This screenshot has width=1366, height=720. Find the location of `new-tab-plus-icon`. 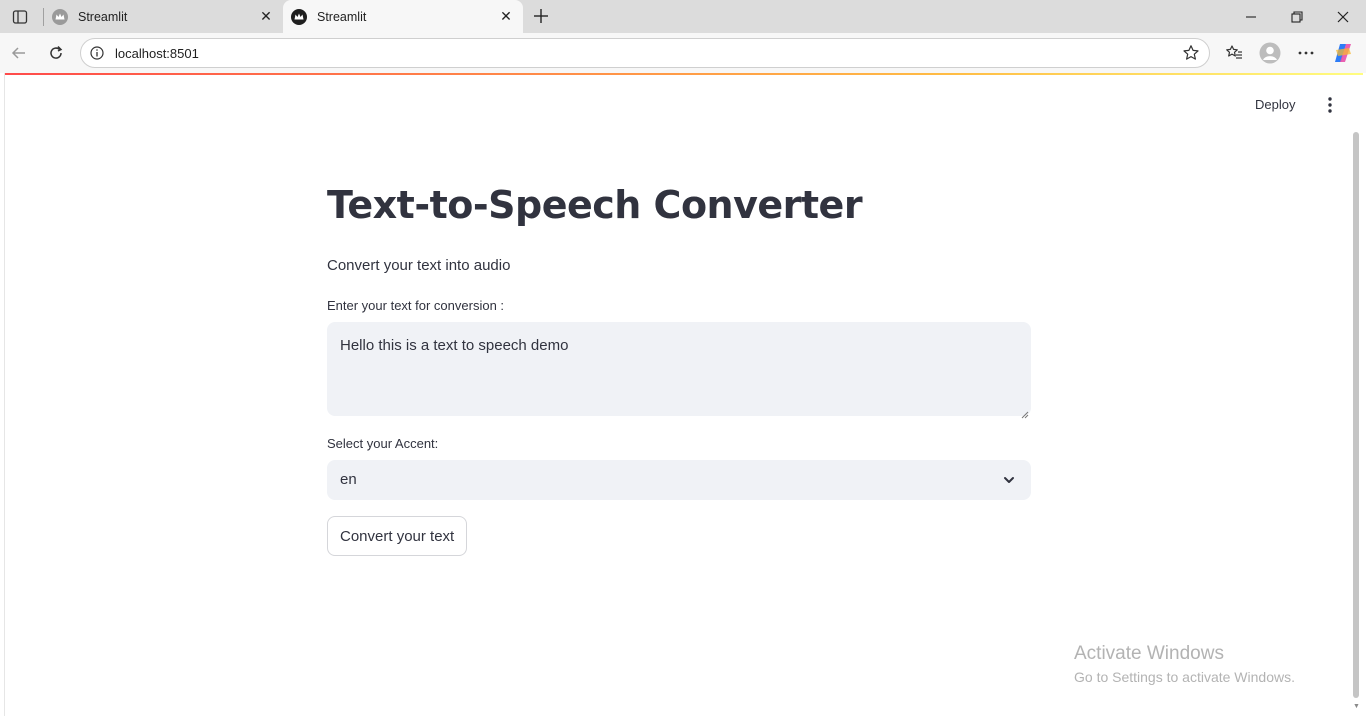

new-tab-plus-icon is located at coordinates (541, 16).